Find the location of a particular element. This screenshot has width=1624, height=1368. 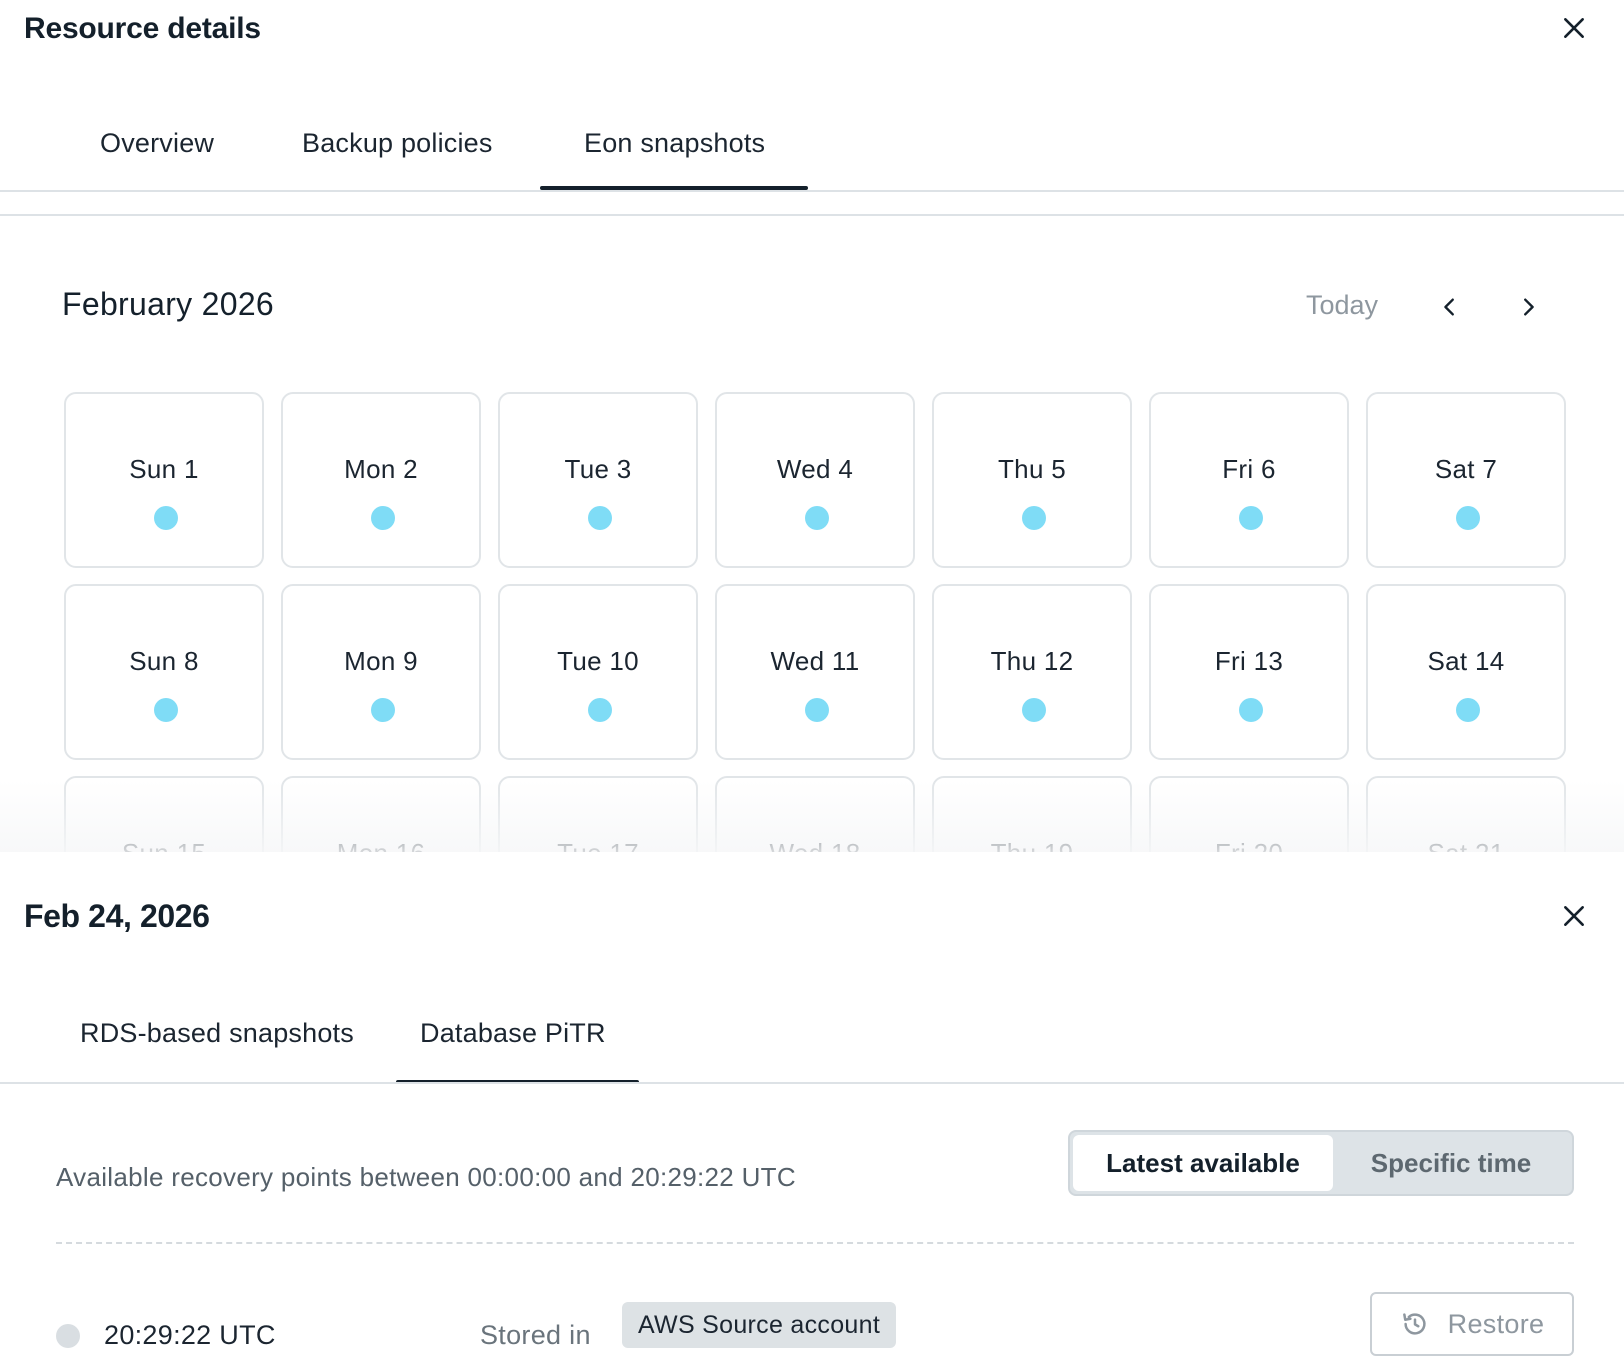

calendar-day-cell: Fri 20 is located at coordinates (1249, 814).